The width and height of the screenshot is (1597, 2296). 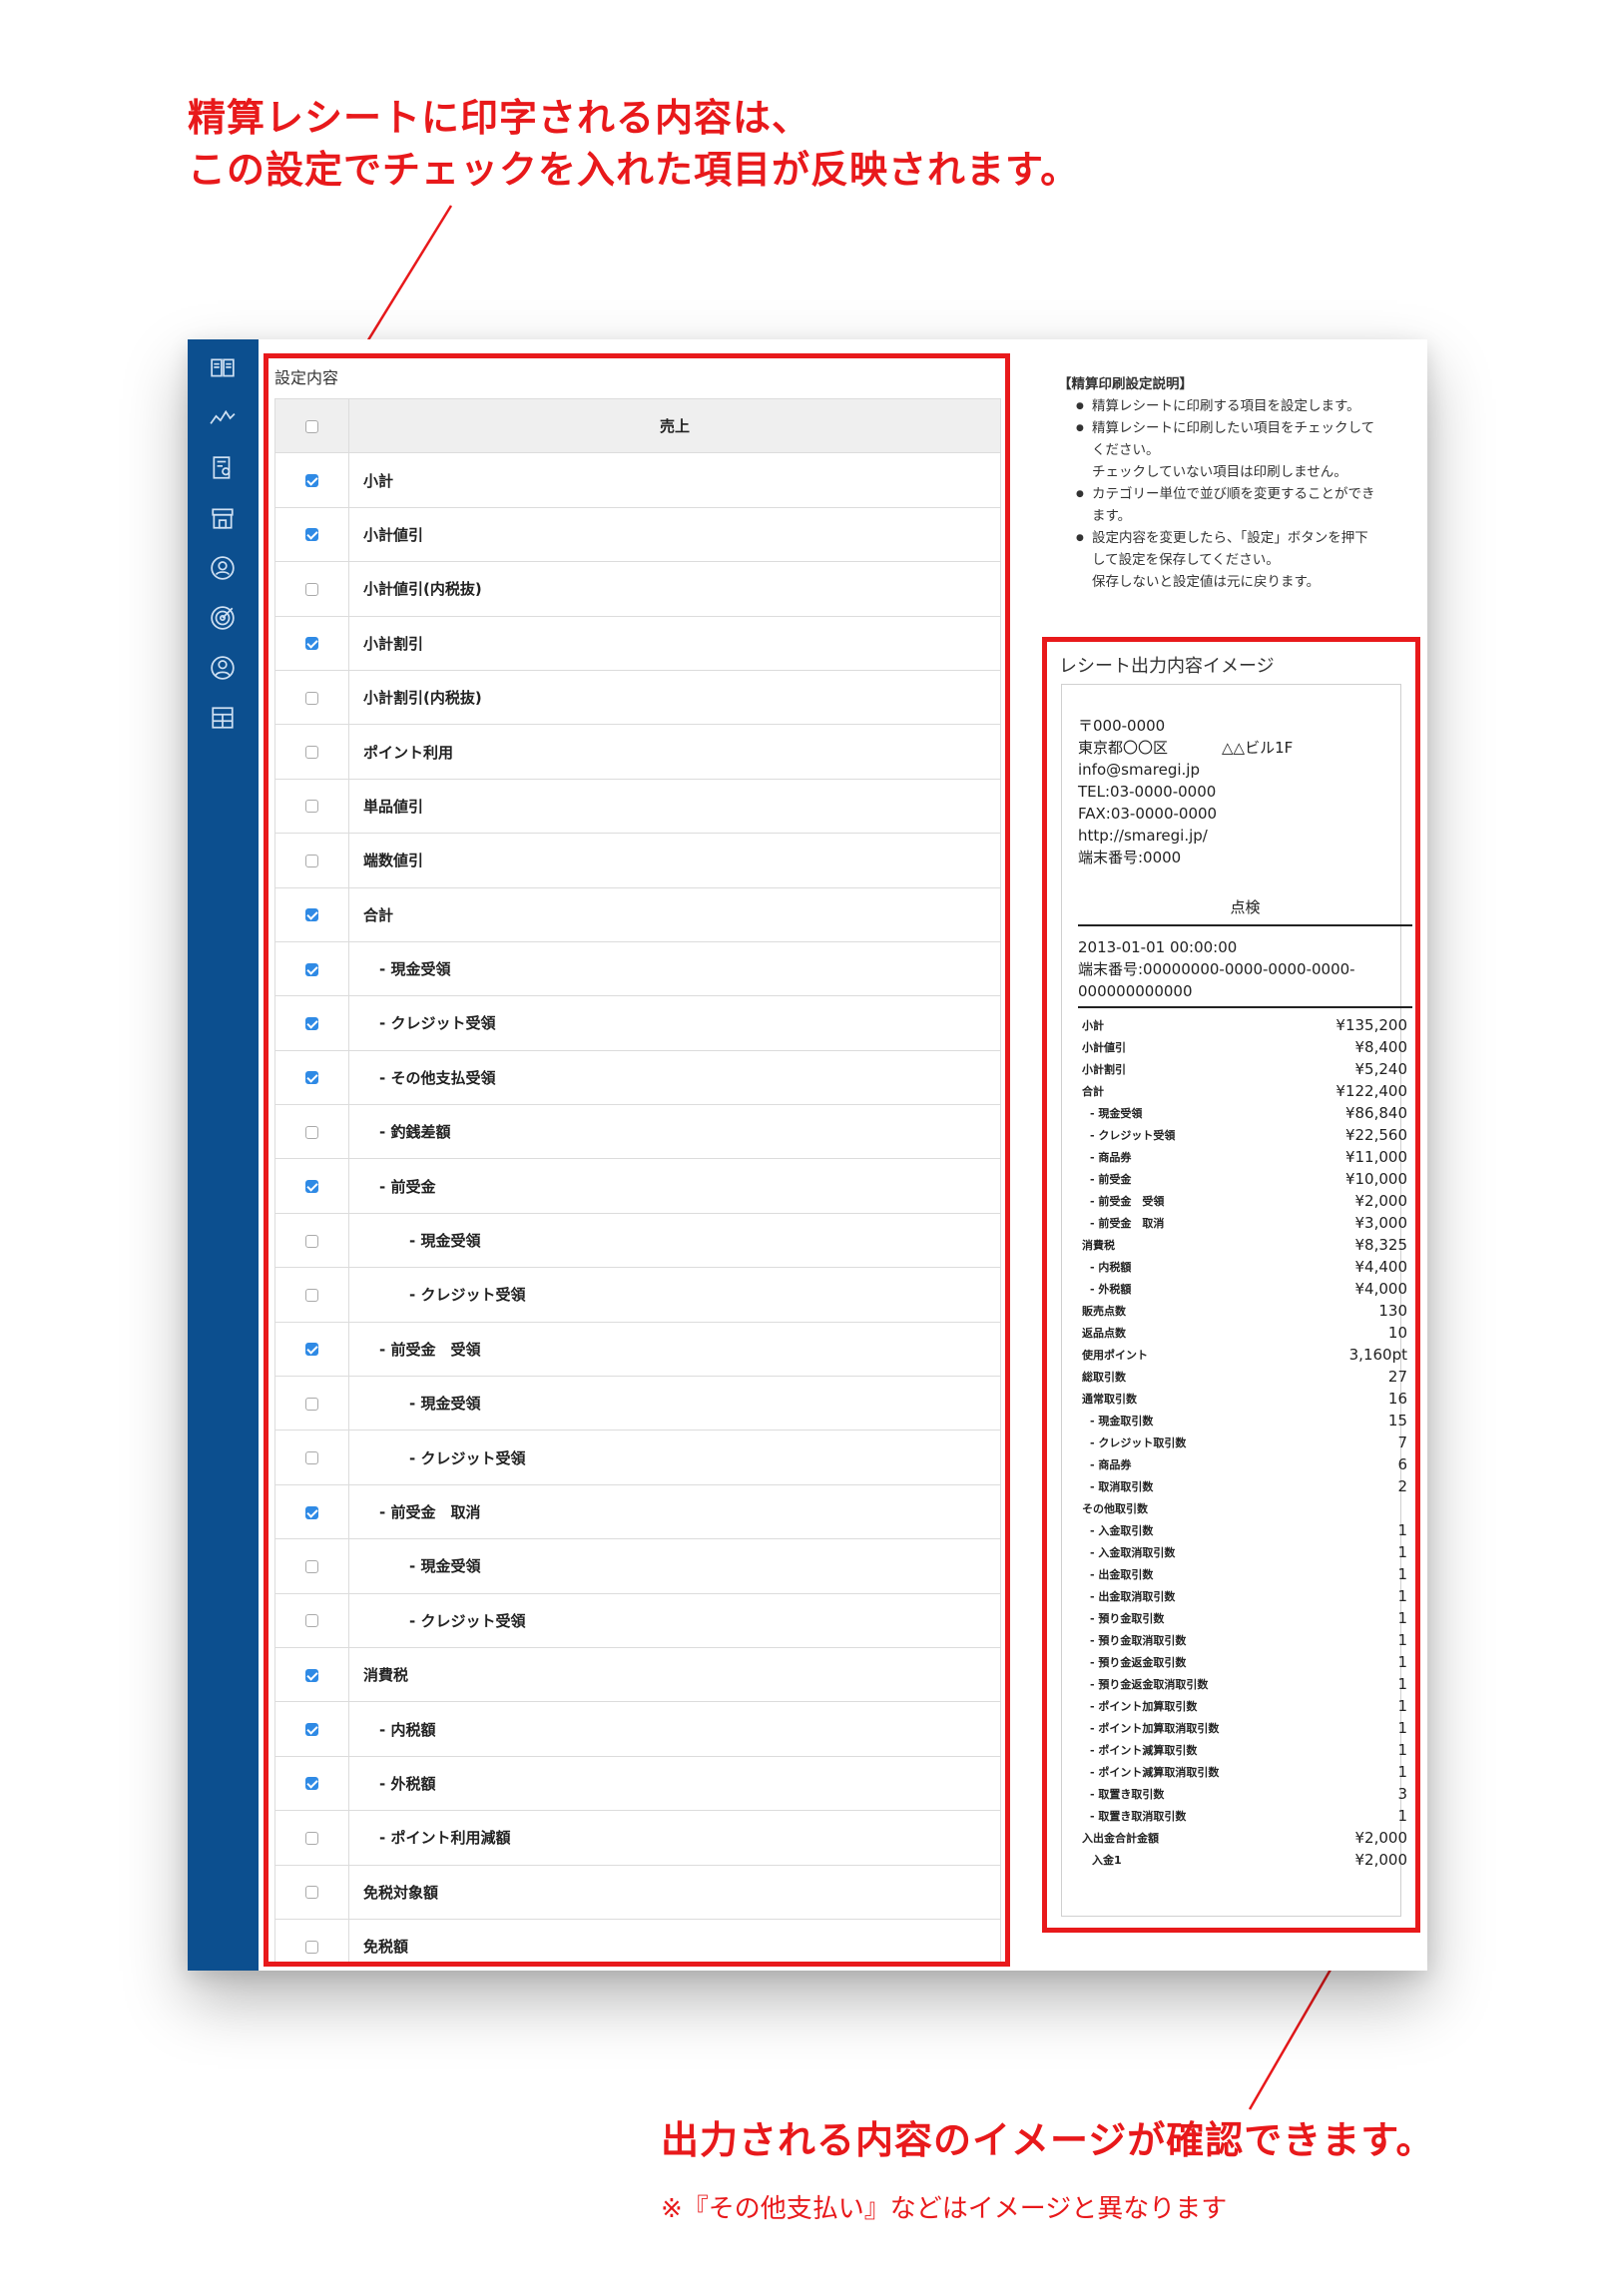 I want to click on select-all-checkbox, so click(x=312, y=426).